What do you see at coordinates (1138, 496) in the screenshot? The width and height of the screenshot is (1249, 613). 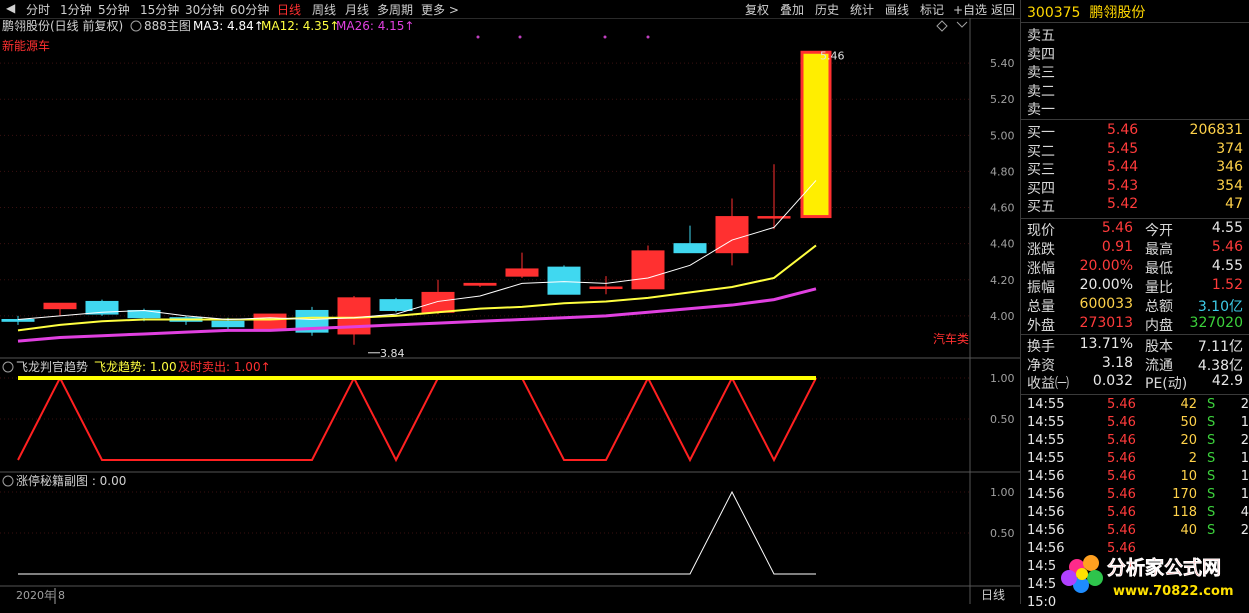 I see `tick-row: 14:56 5.46 170 S 1` at bounding box center [1138, 496].